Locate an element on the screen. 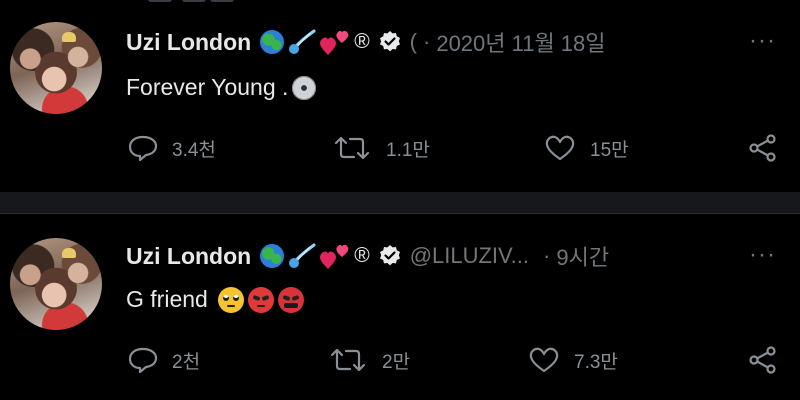 The height and width of the screenshot is (400, 800). like-count: 15만 is located at coordinates (609, 150).